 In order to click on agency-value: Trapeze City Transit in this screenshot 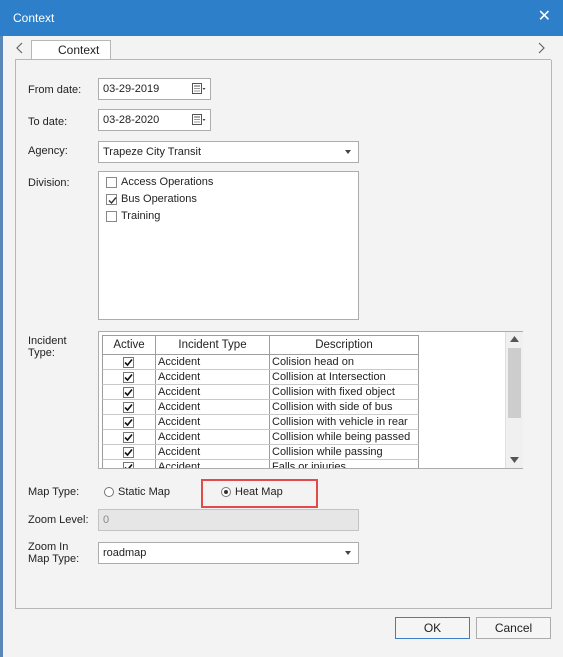, I will do `click(152, 152)`.